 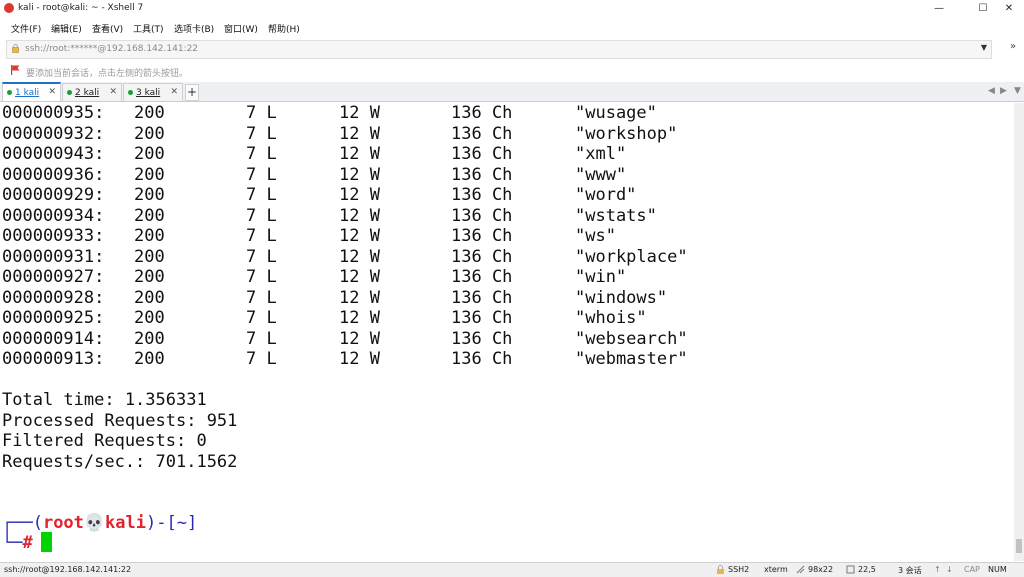 I want to click on hint-bar: 要添加当前会话，点击左侧的箭头按钮。, so click(x=512, y=71).